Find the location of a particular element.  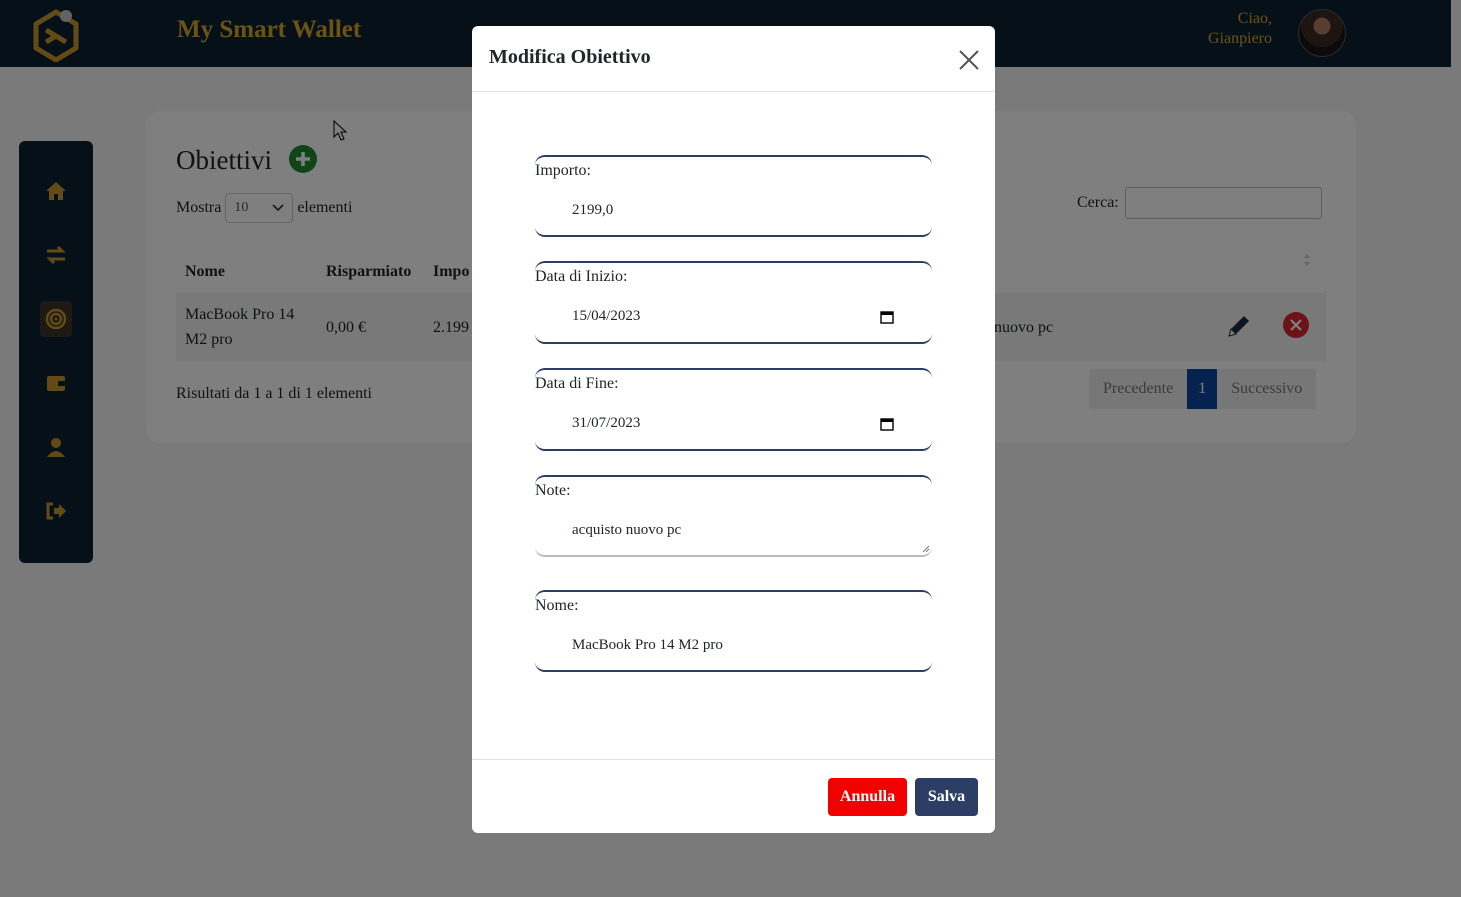

modal-header: Modifica Obiettivo is located at coordinates (733, 59).